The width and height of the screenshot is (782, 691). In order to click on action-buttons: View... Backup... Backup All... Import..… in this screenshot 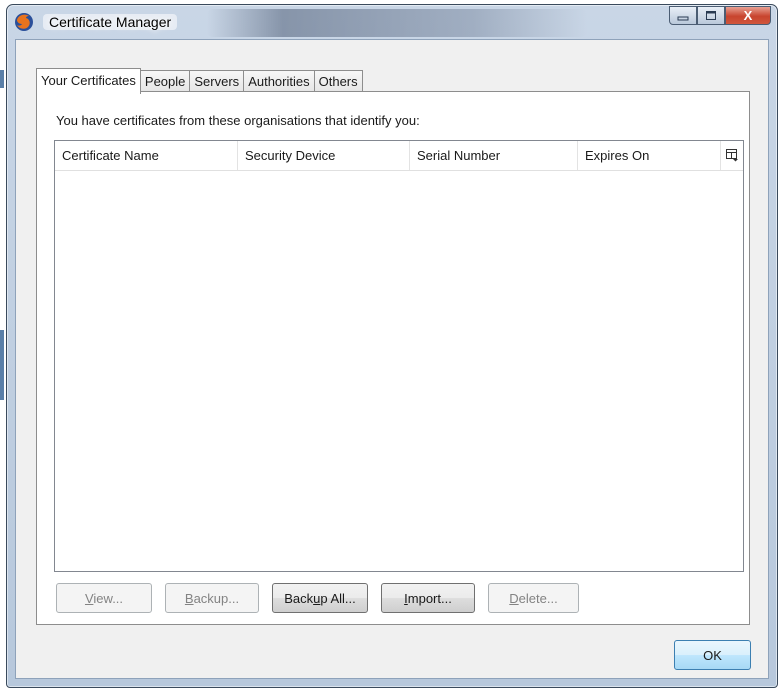, I will do `click(324, 598)`.